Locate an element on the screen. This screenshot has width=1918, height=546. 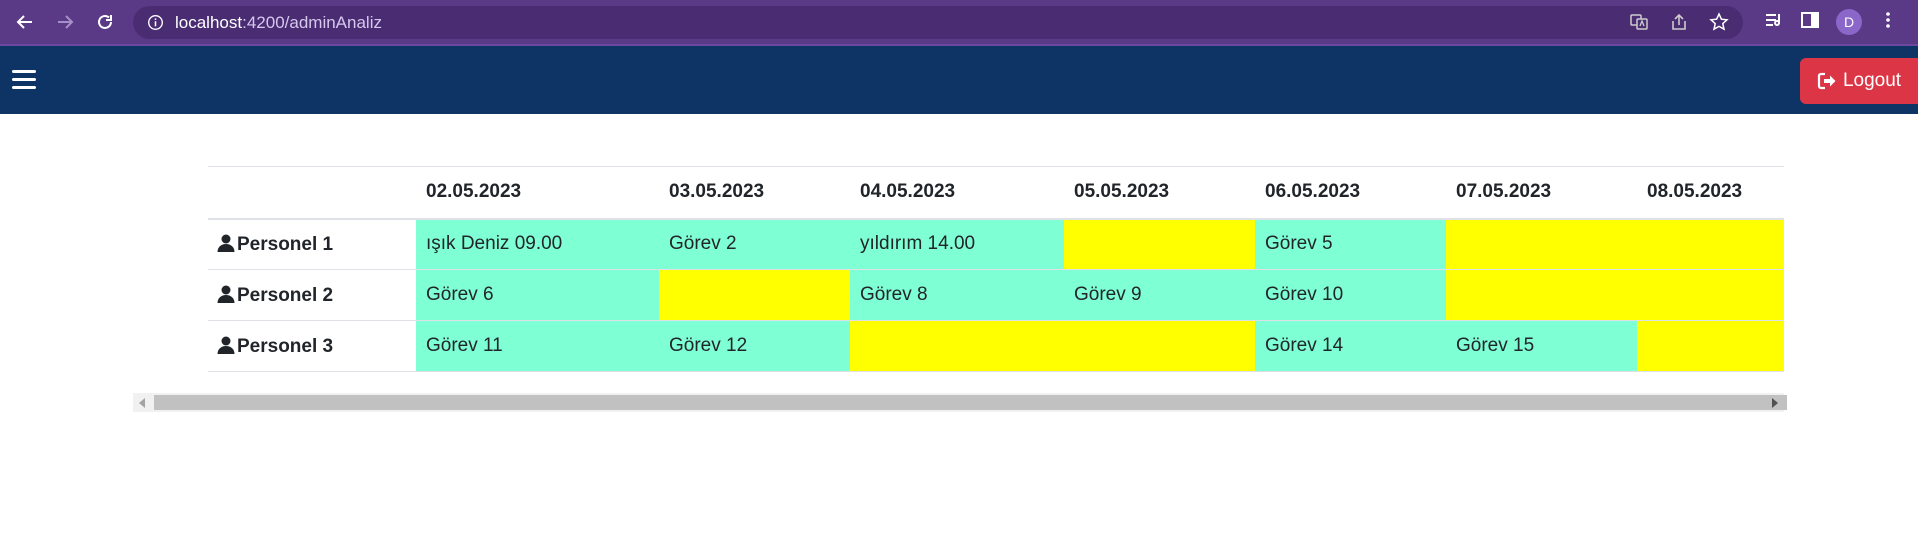
url-host: localhost is located at coordinates (209, 22).